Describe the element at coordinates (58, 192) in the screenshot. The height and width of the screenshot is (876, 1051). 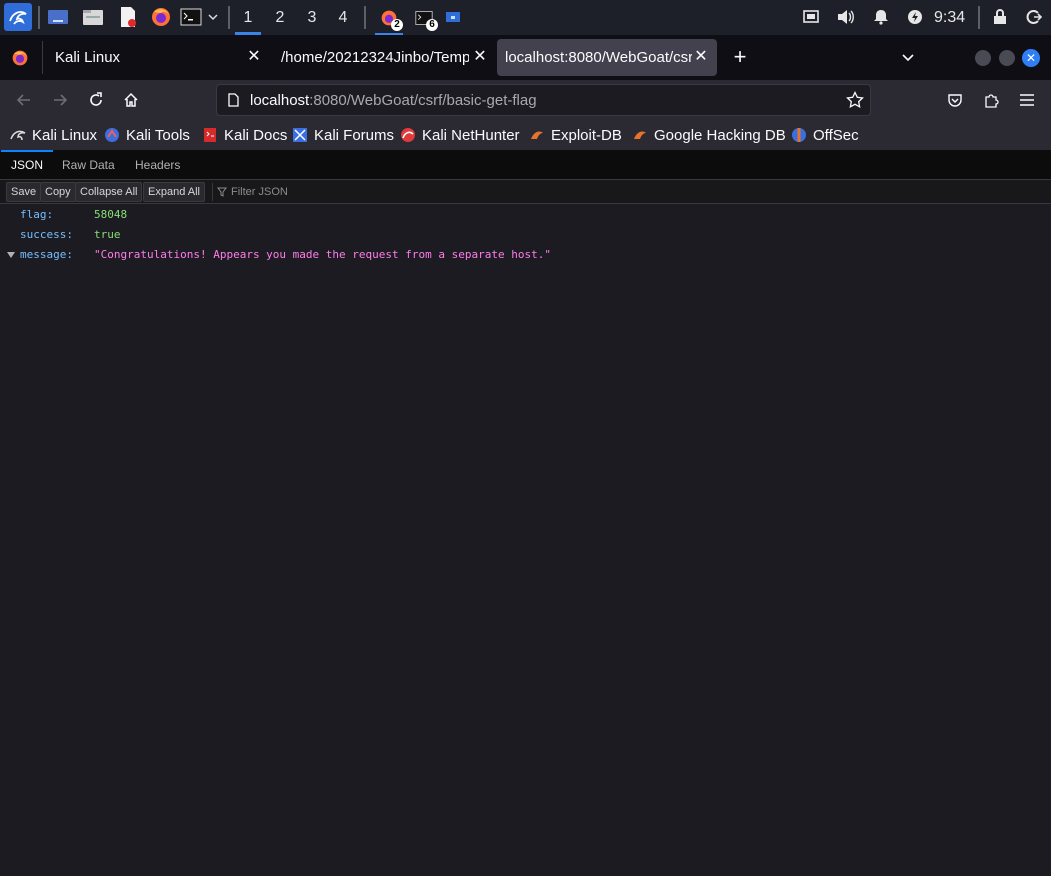
I see `copy-button: Copy` at that location.